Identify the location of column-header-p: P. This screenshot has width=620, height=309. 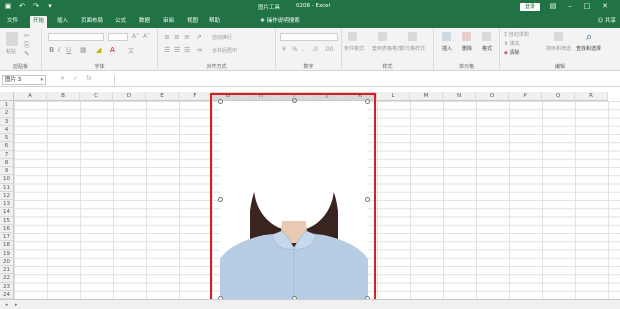
(525, 96).